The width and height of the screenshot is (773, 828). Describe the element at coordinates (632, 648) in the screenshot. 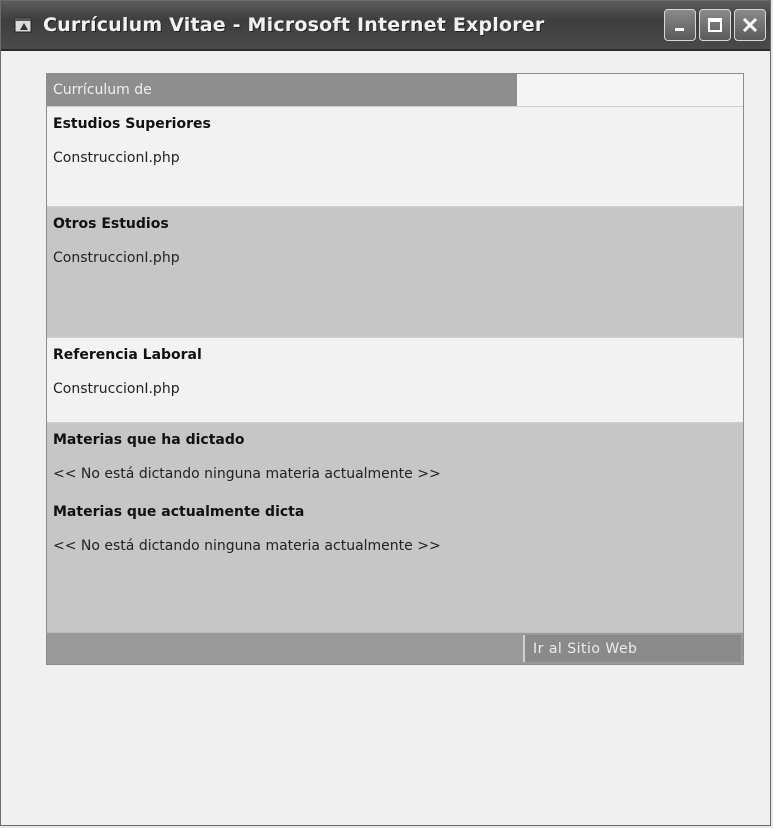

I see `go-to-website-link: Ir al Sitio Web` at that location.